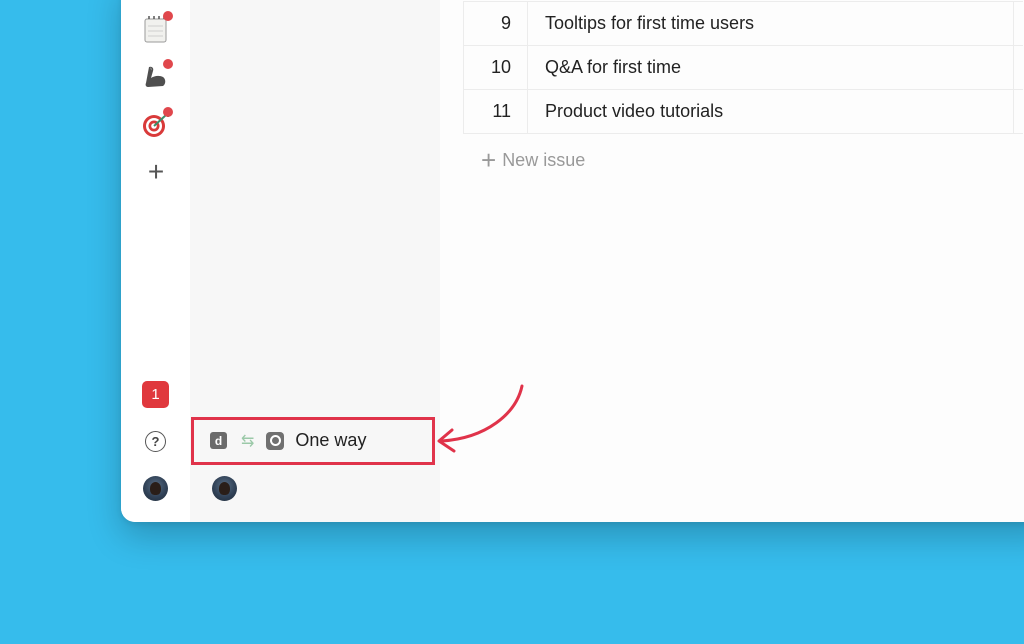 The width and height of the screenshot is (1024, 644). What do you see at coordinates (495, 23) in the screenshot?
I see `issue-number: 9` at bounding box center [495, 23].